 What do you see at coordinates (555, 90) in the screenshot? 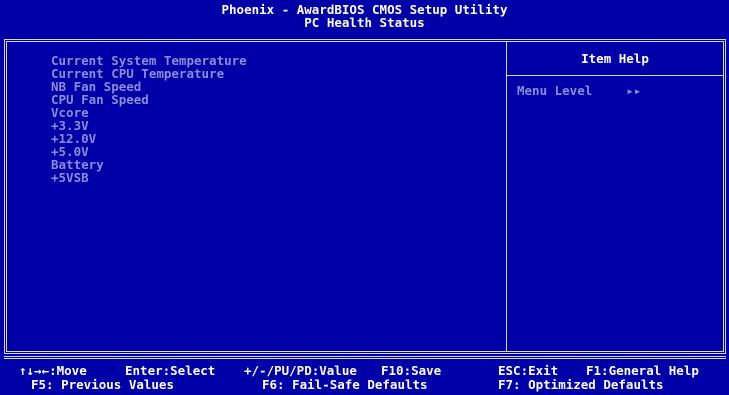
I see `menu-level-label: Menu Level` at bounding box center [555, 90].